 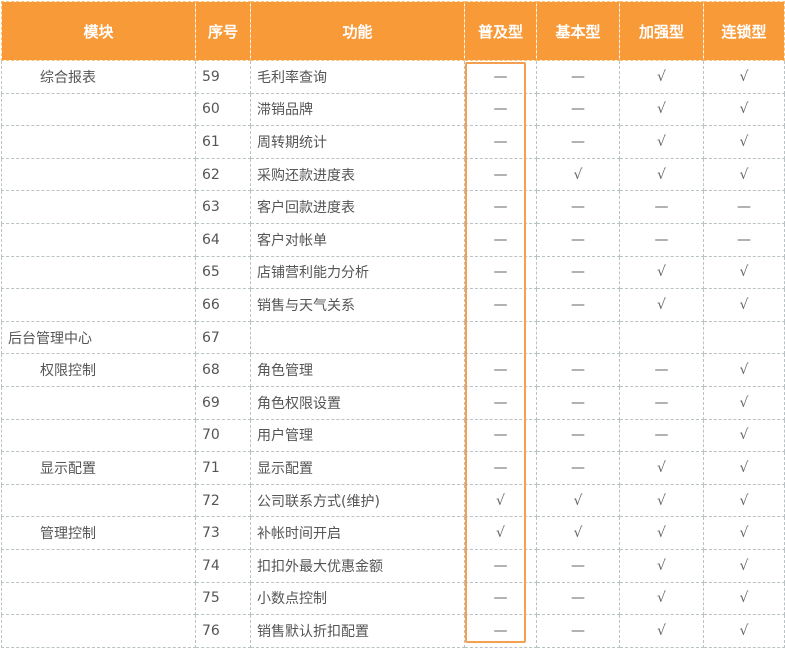 I want to click on function-cell: 扣扣外最大优惠金额, so click(x=357, y=565).